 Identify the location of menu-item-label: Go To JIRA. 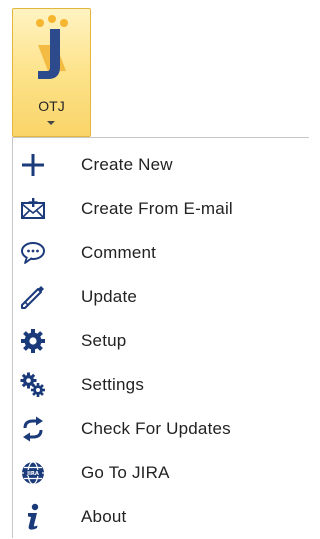
(125, 472).